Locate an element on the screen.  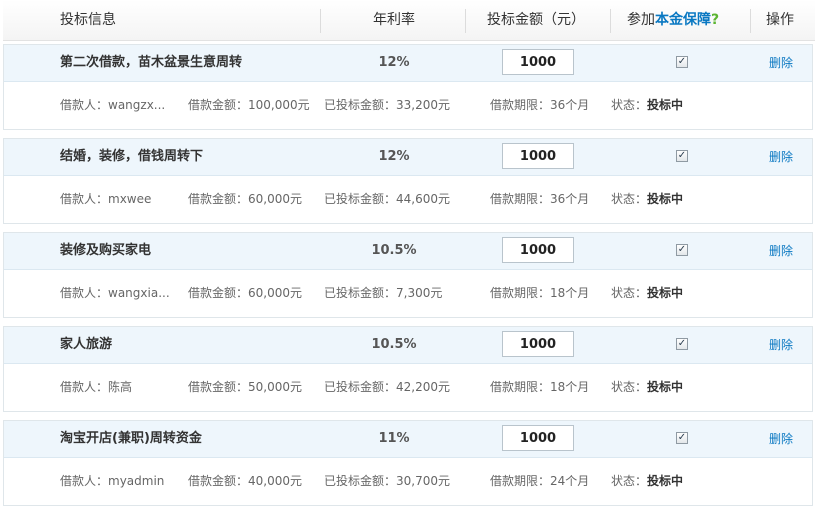
borrower-info: 借款人：myadmin is located at coordinates (112, 481).